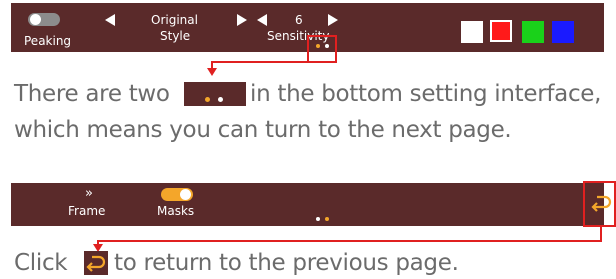 The width and height of the screenshot is (616, 279). Describe the element at coordinates (44, 19) in the screenshot. I see `peaking-toggle` at that location.